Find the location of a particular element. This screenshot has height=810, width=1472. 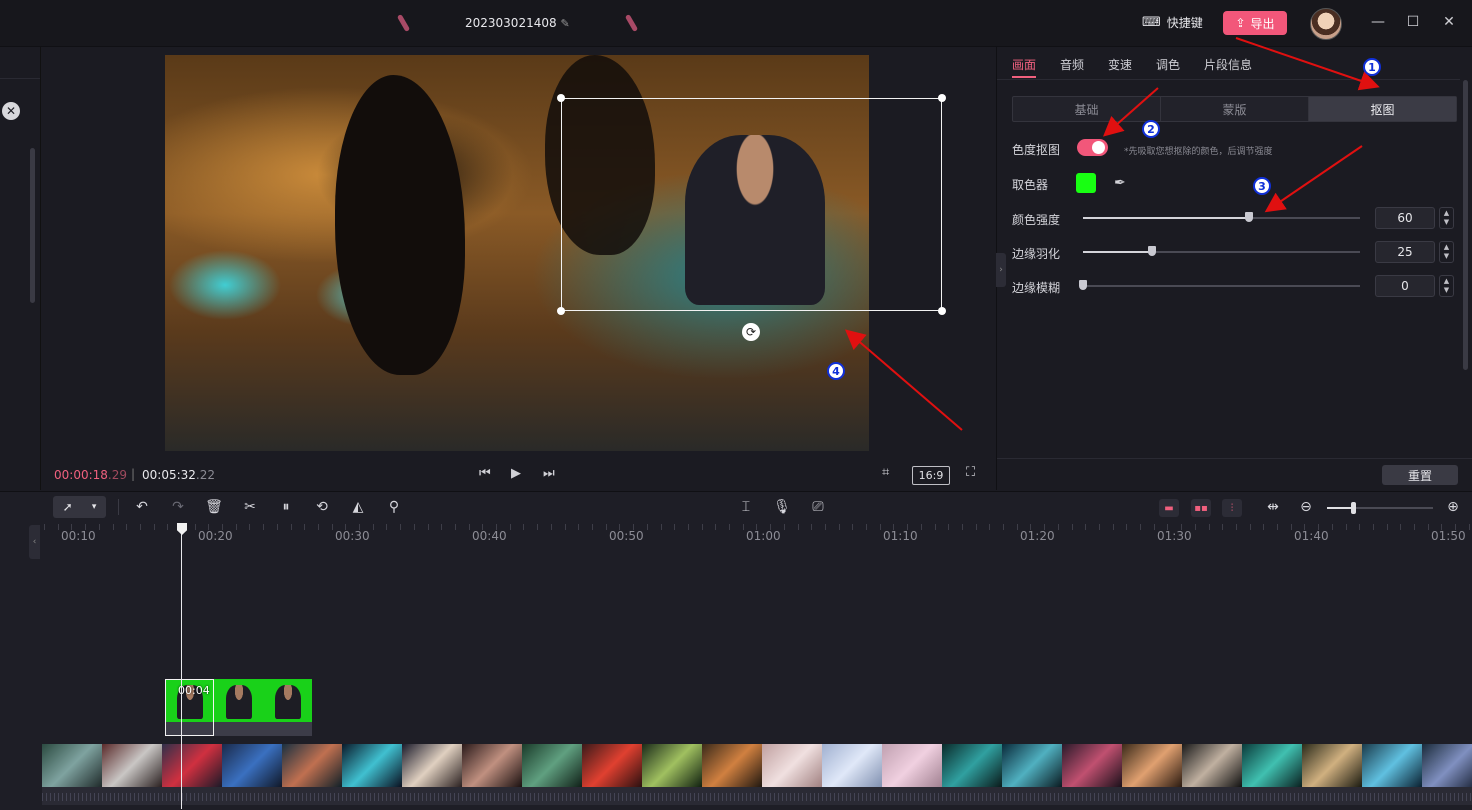

expand-panel-icon: › is located at coordinates (1001, 270).